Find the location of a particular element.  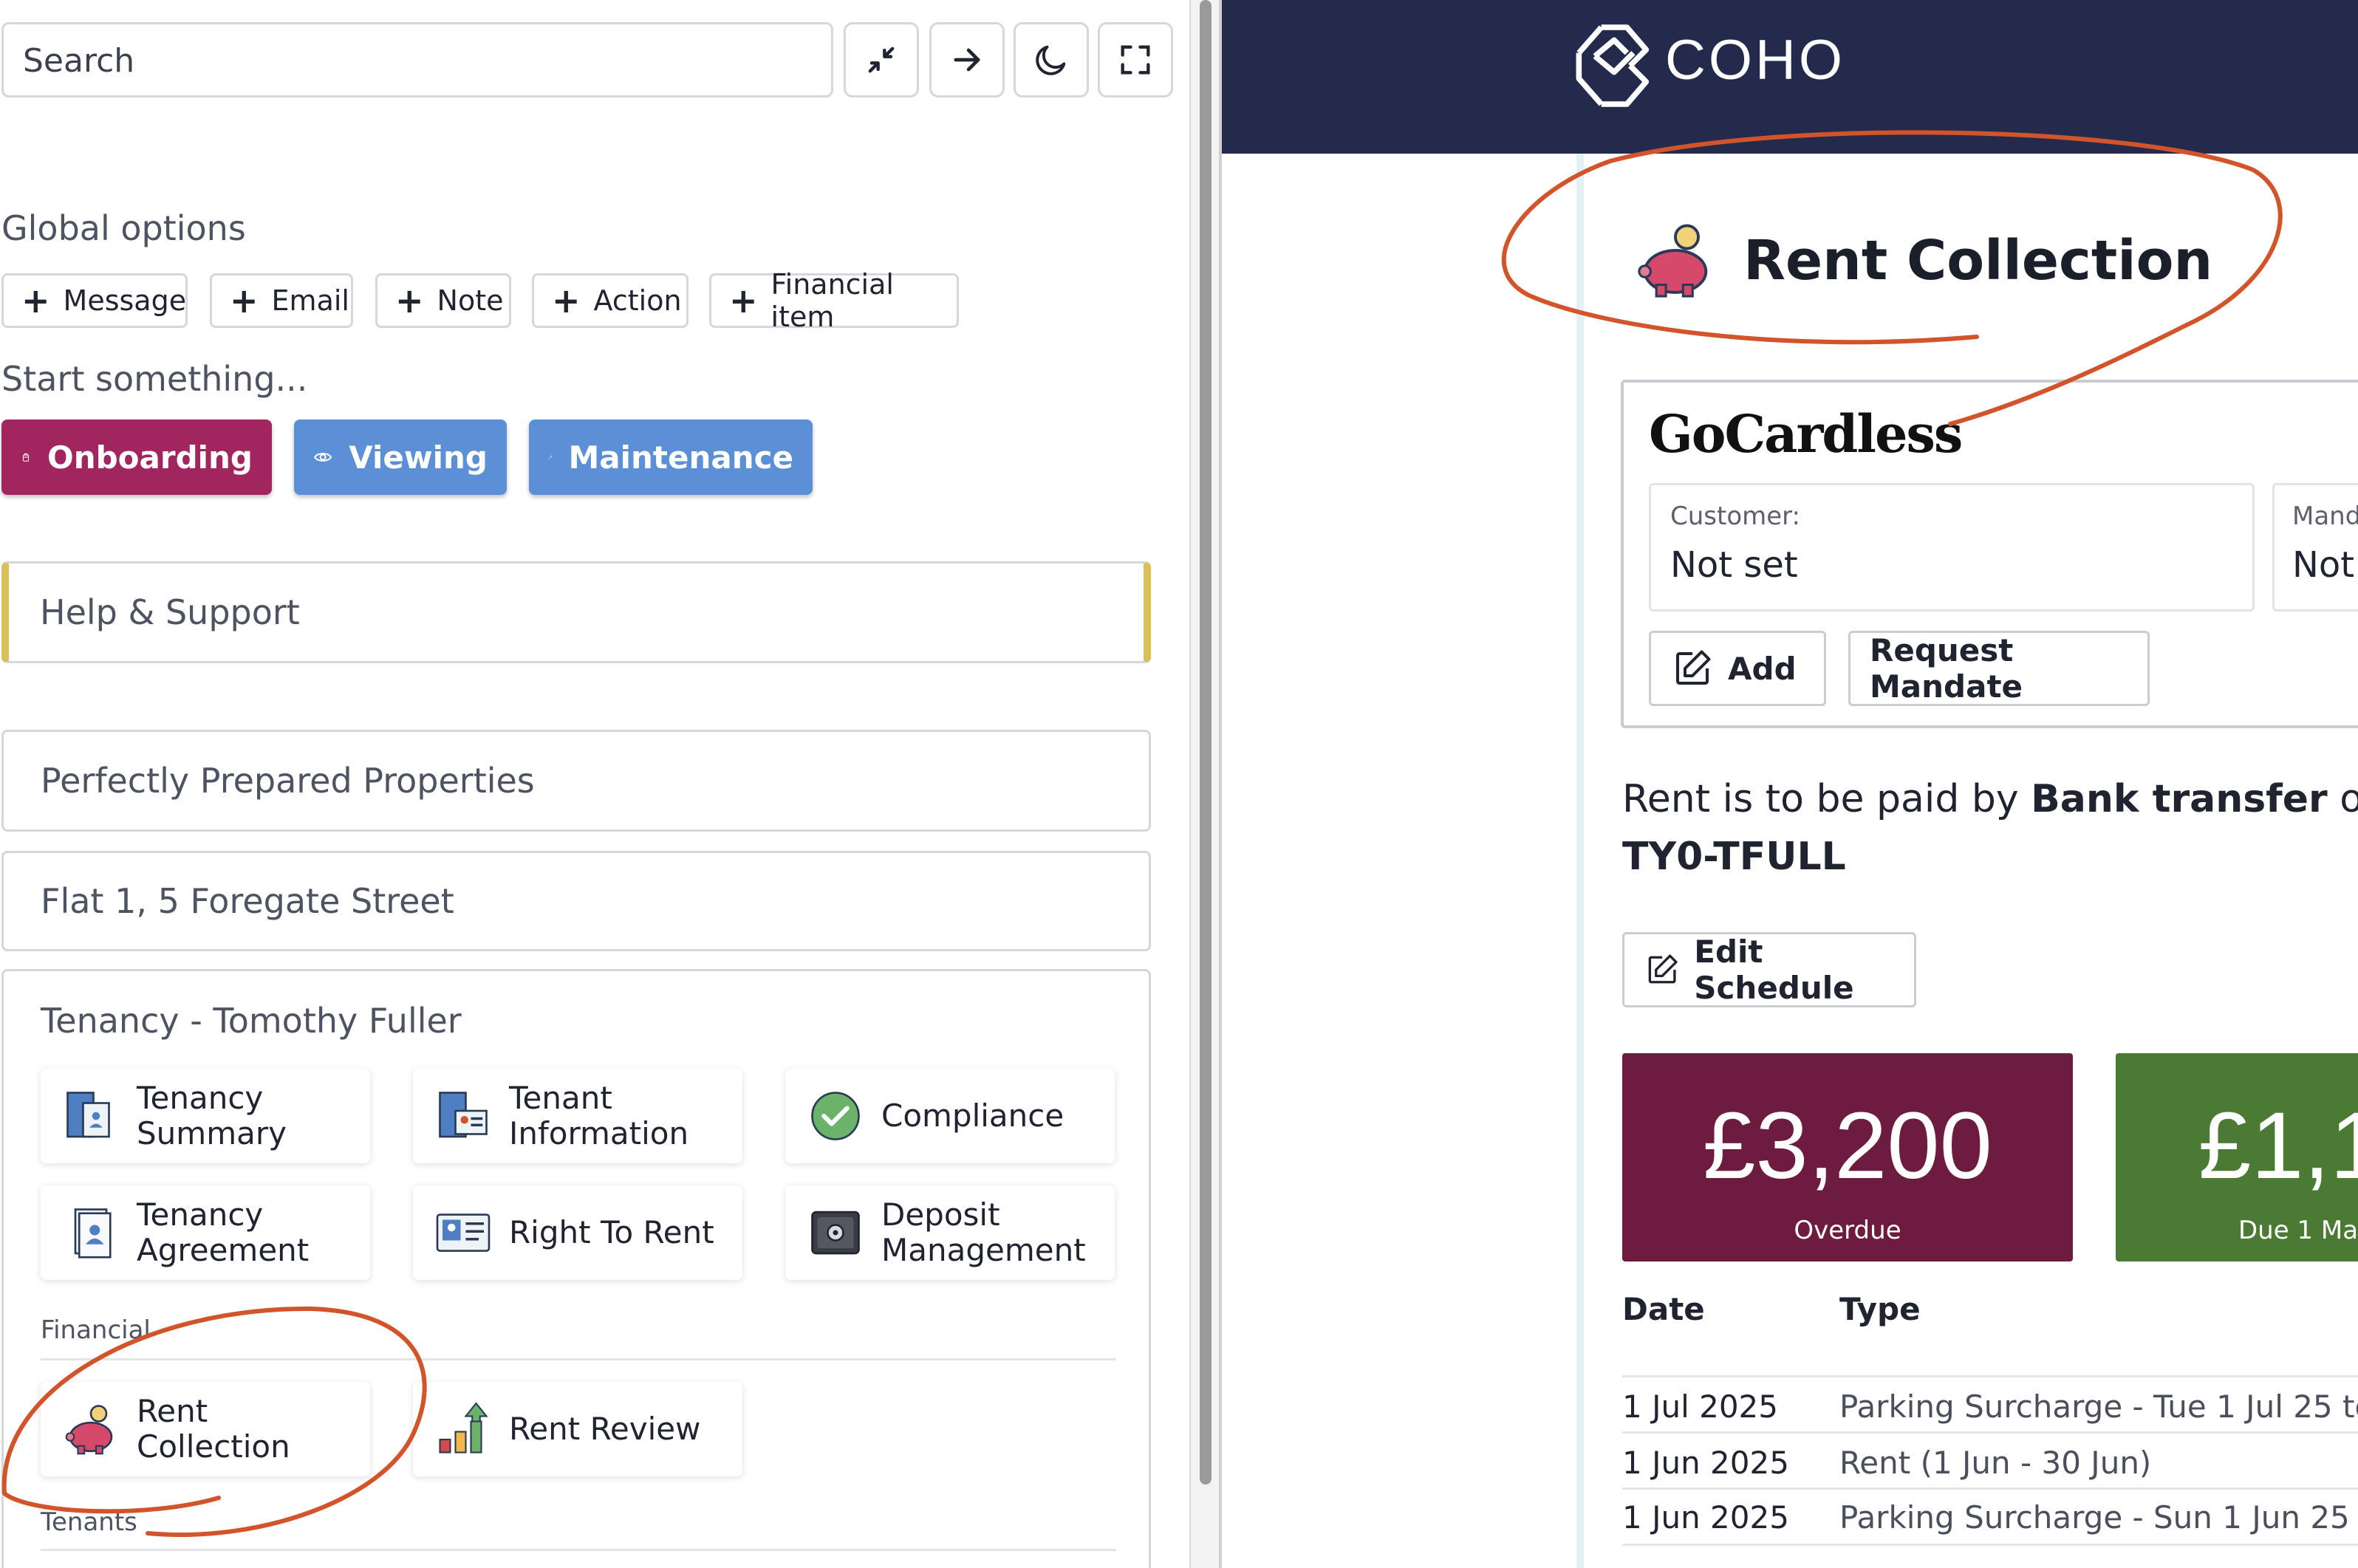

collapse-button is located at coordinates (882, 59).